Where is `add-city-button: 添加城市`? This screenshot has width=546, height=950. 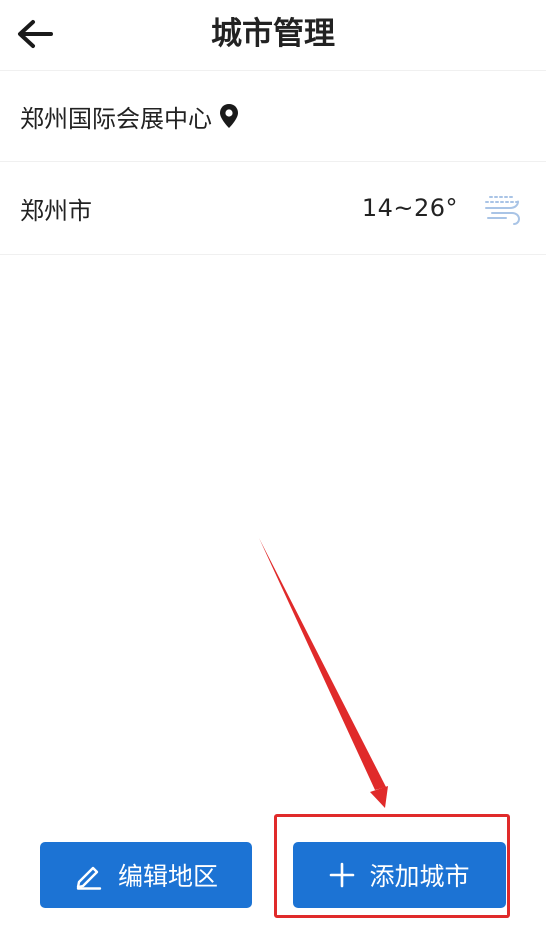
add-city-button: 添加城市 is located at coordinates (399, 875).